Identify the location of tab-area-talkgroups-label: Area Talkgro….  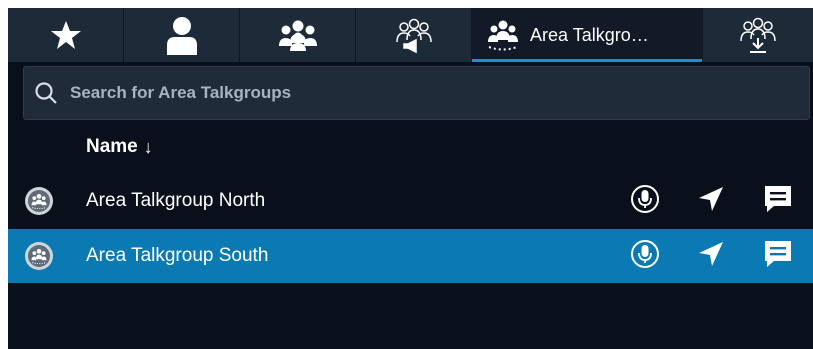
(589, 34).